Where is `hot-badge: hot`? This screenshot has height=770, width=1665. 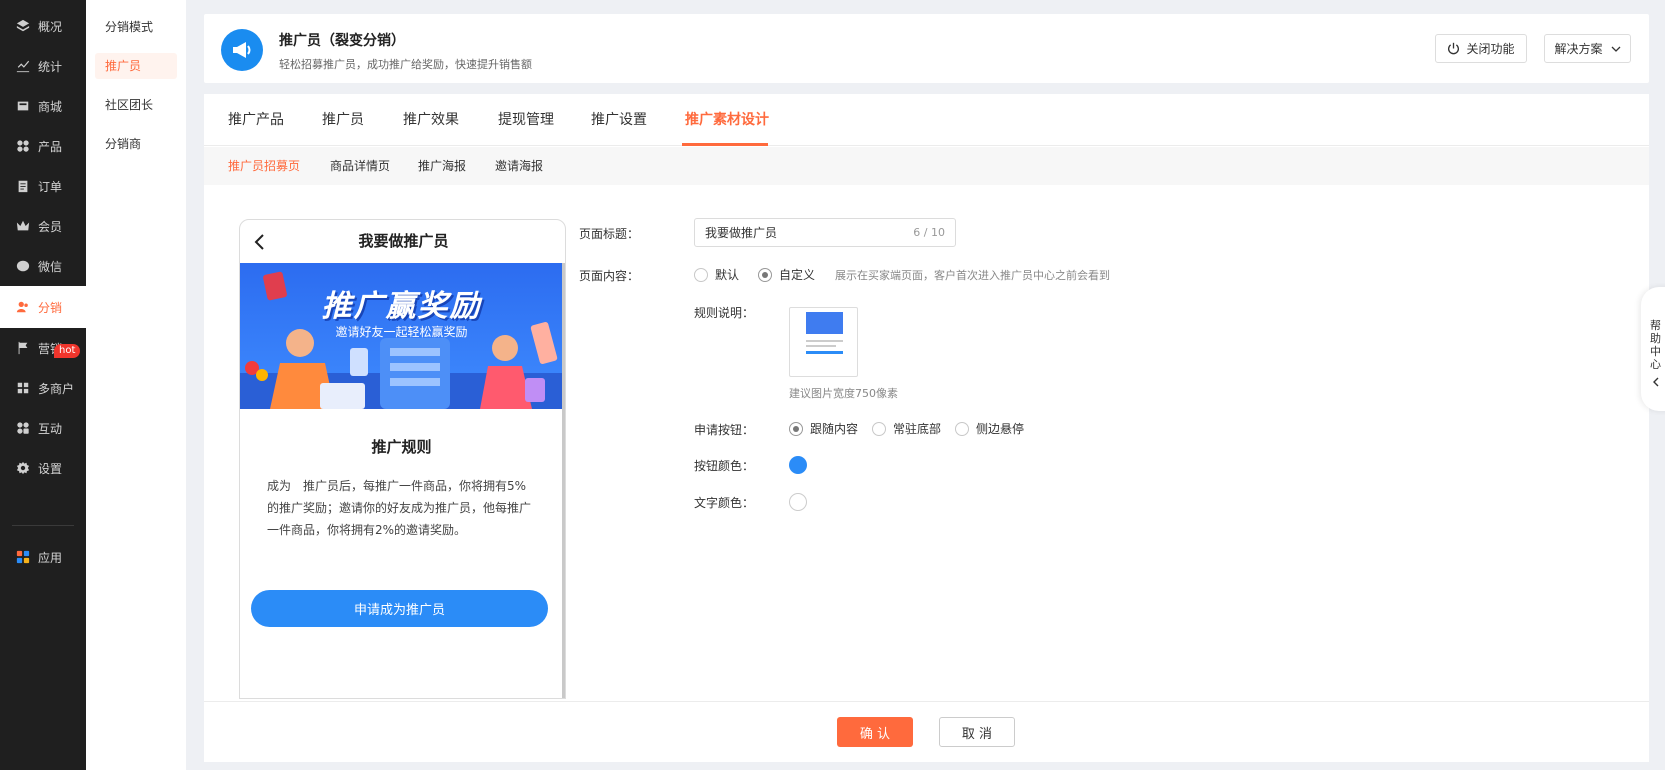
hot-badge: hot is located at coordinates (67, 351).